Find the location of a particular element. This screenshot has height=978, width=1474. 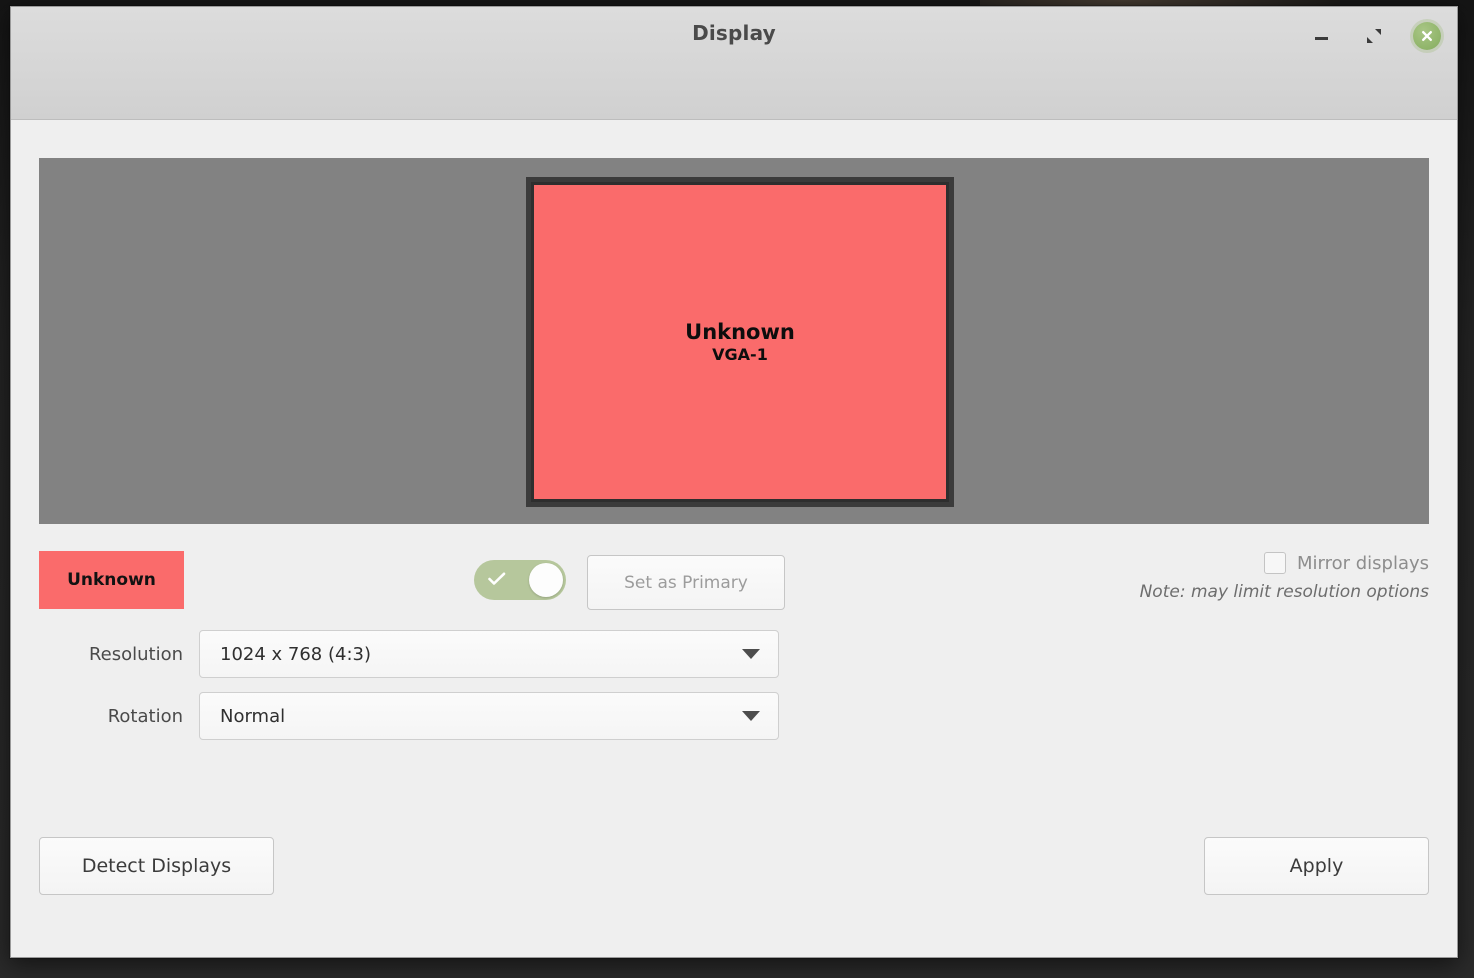

check-icon is located at coordinates (497, 580).